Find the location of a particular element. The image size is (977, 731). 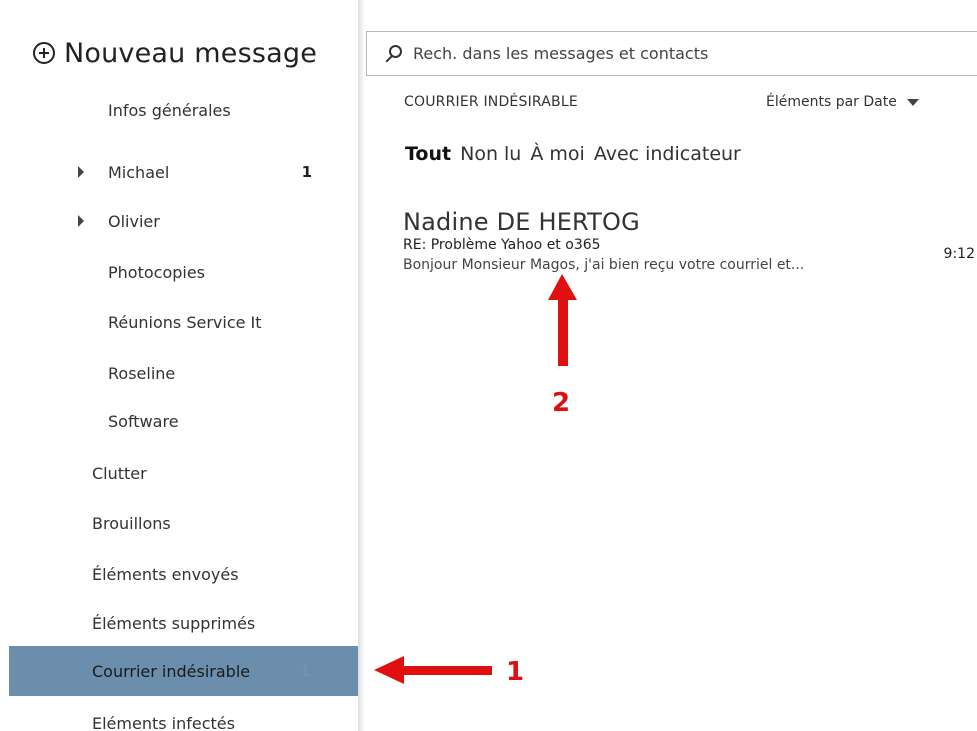

folder-label: Photocopies is located at coordinates (157, 272).